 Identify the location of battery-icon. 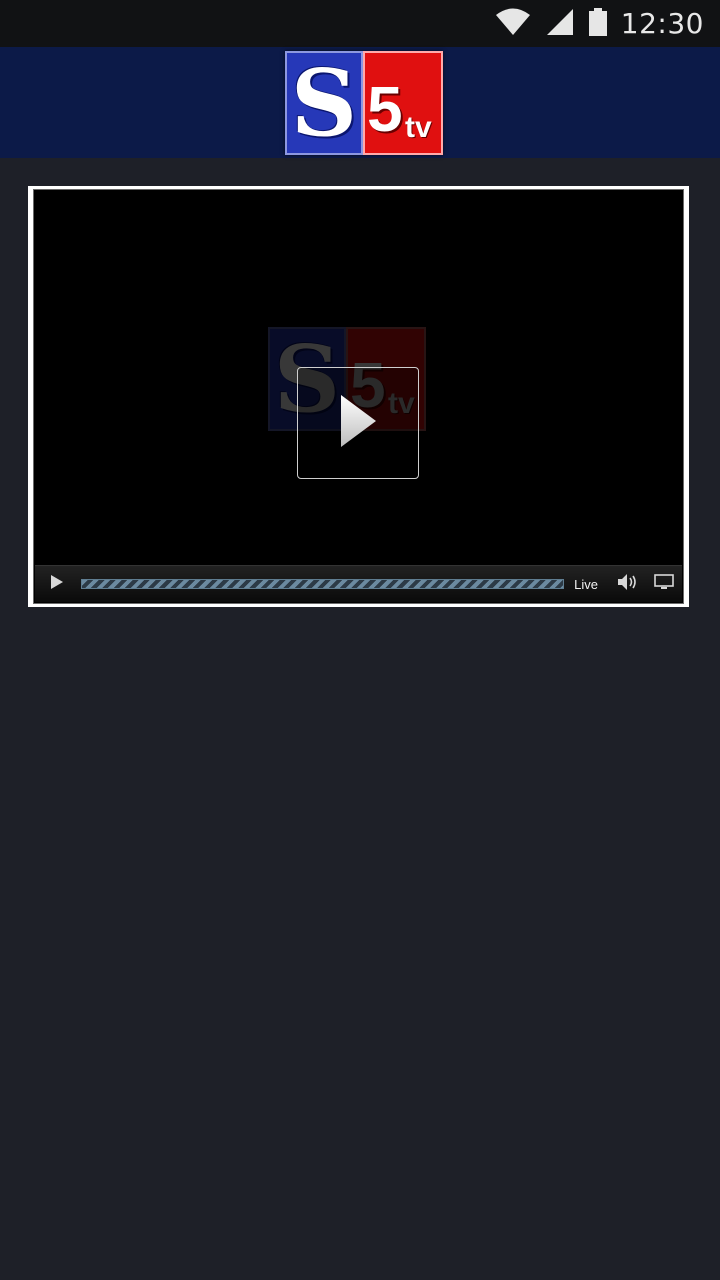
(597, 23).